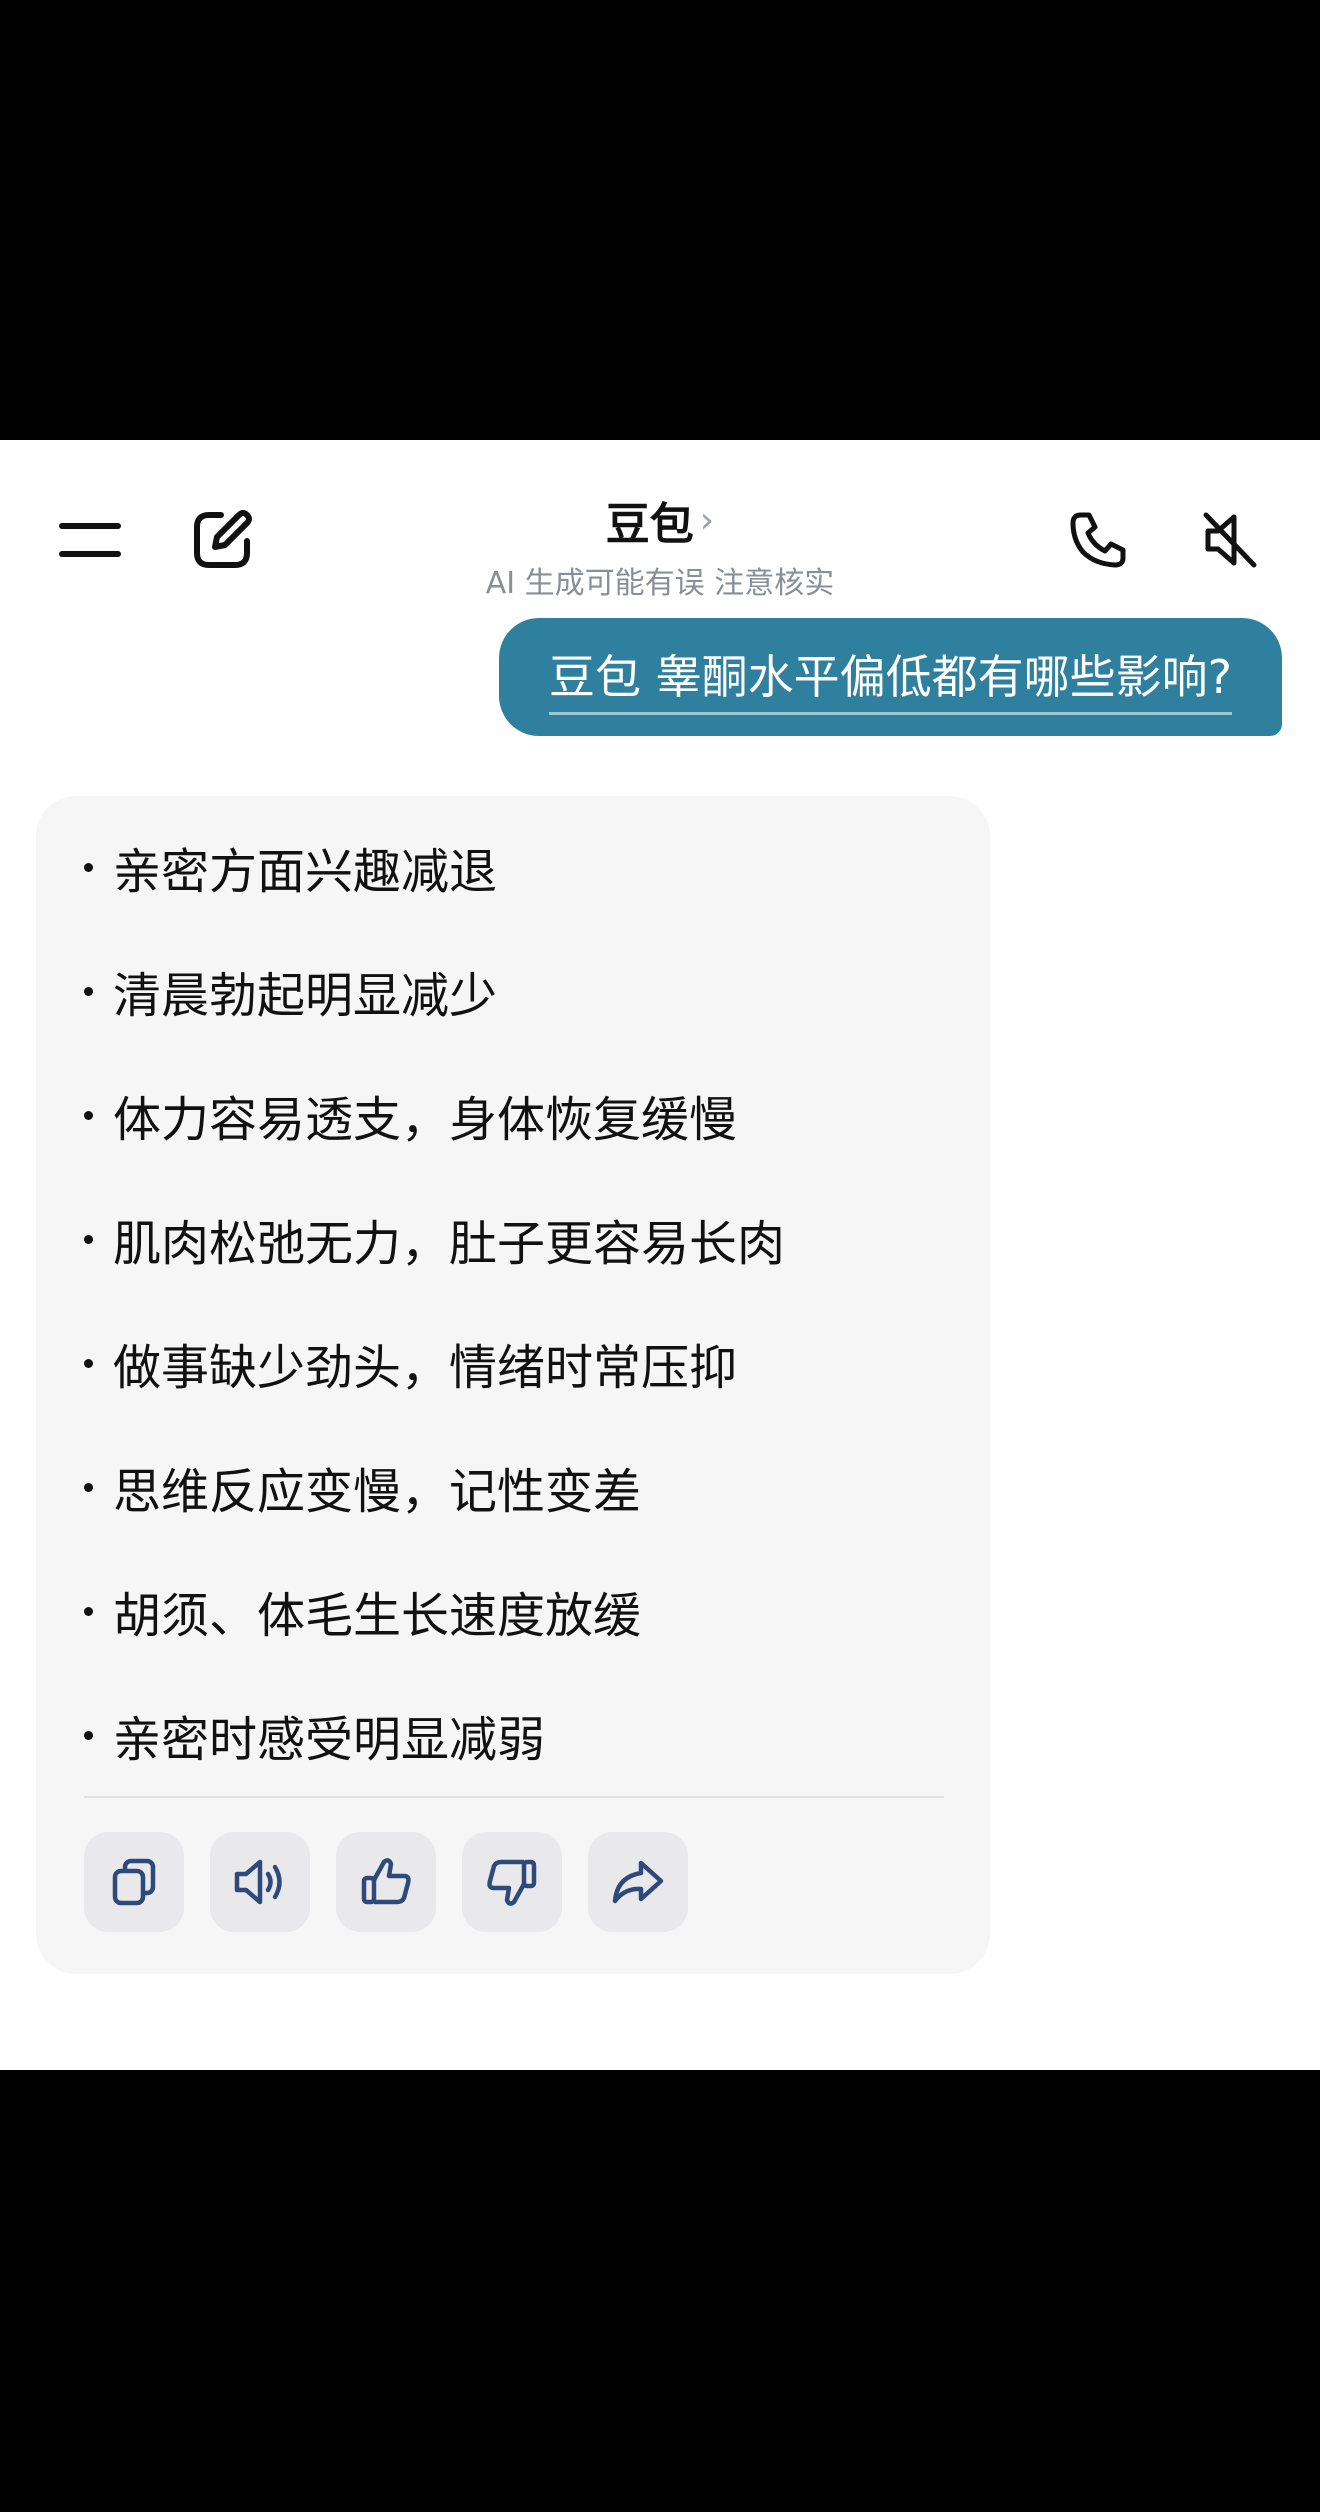 Image resolution: width=1320 pixels, height=2512 pixels. I want to click on voice-call-button, so click(1098, 540).